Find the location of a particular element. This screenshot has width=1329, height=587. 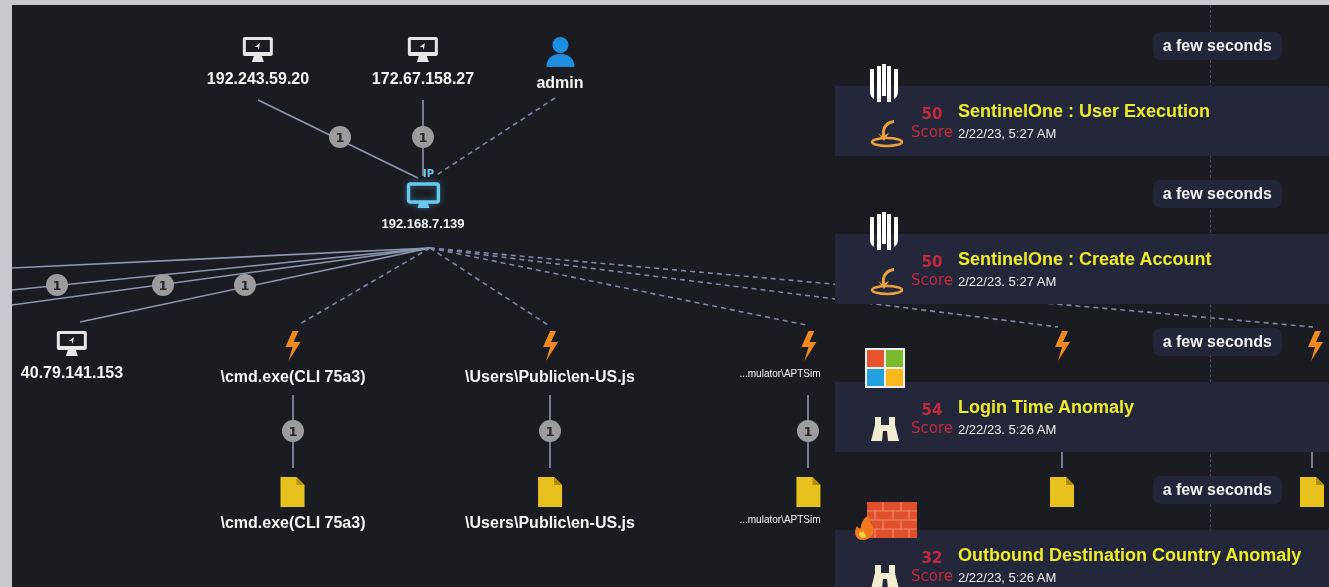

alert-title: Outbound Destination Country Anomaly is located at coordinates (1130, 555).